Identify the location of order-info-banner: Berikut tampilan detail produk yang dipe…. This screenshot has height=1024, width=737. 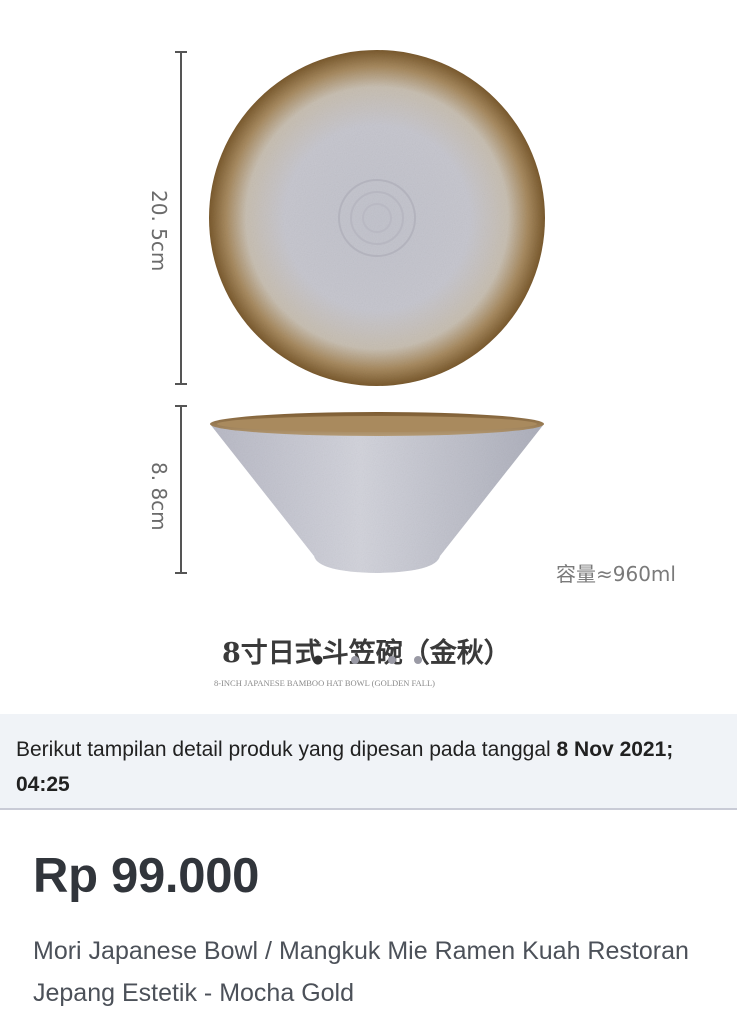
(368, 762).